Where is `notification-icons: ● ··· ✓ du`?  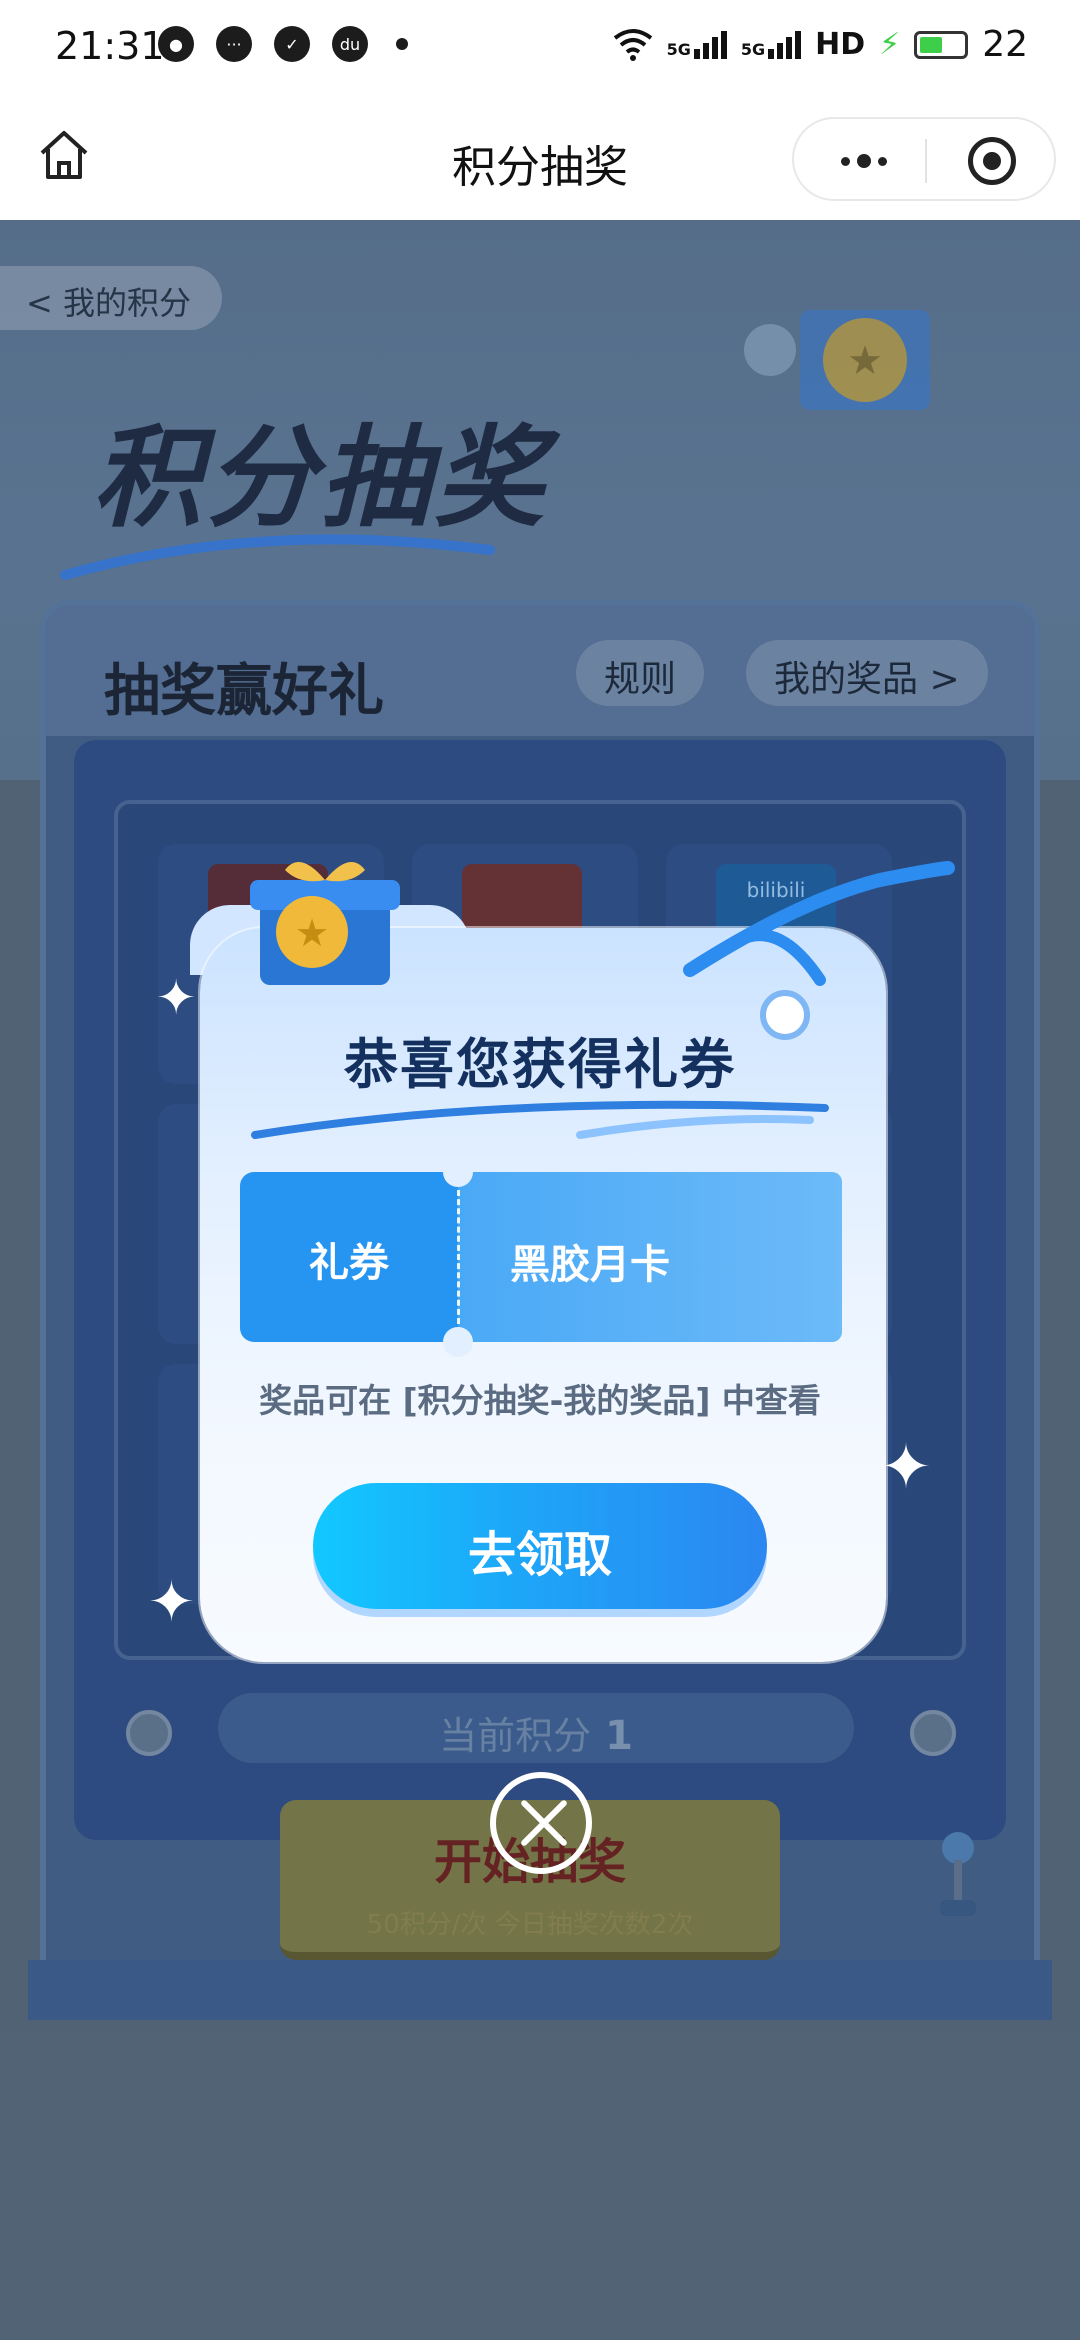 notification-icons: ● ··· ✓ du is located at coordinates (283, 44).